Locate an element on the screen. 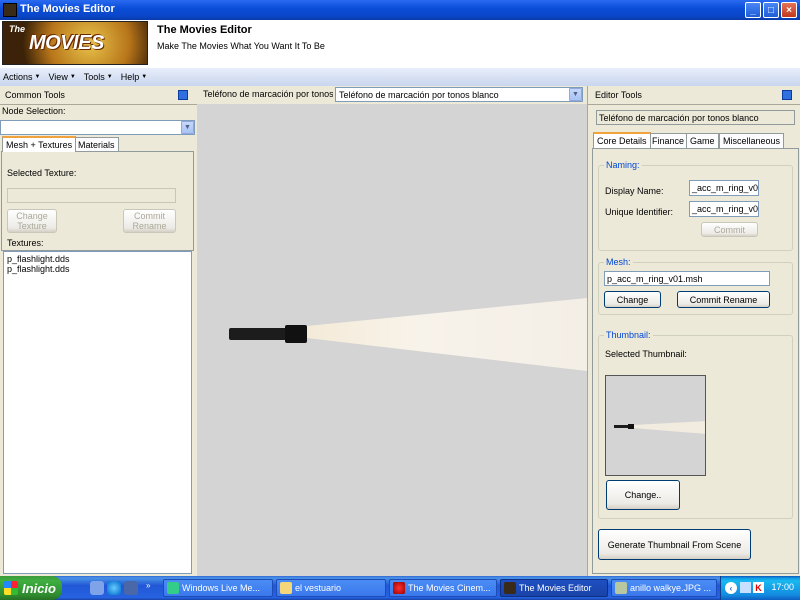 The height and width of the screenshot is (600, 800). task-label: el vestuario is located at coordinates (318, 588).